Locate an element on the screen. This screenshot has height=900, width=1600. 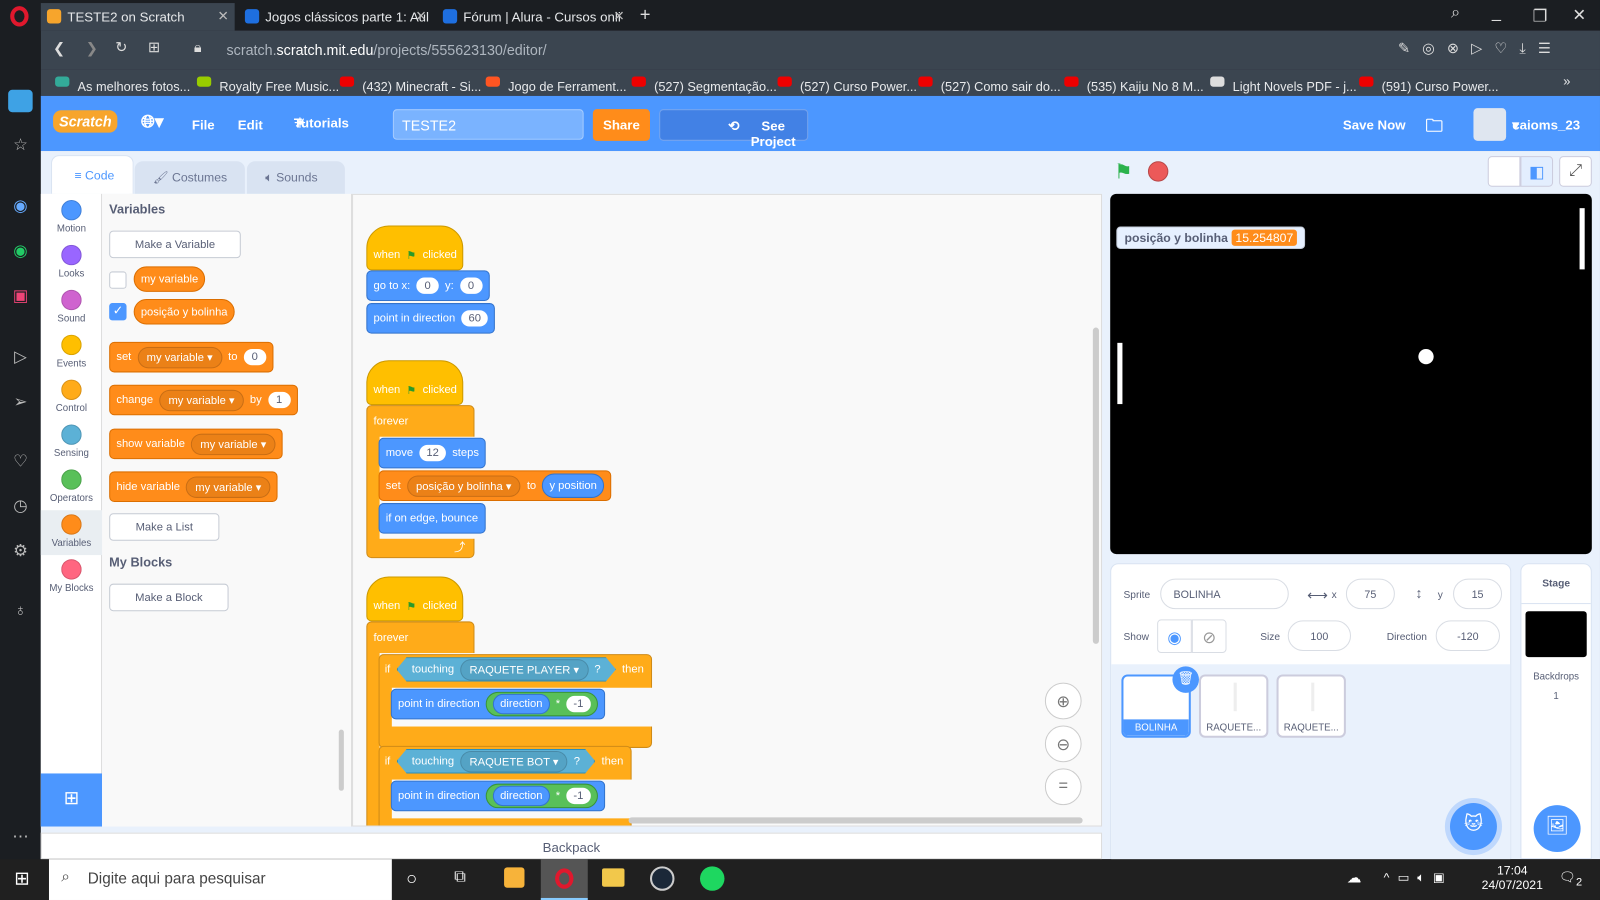
my-stuff-folder-icon: 🗀 is located at coordinates (1433, 128).